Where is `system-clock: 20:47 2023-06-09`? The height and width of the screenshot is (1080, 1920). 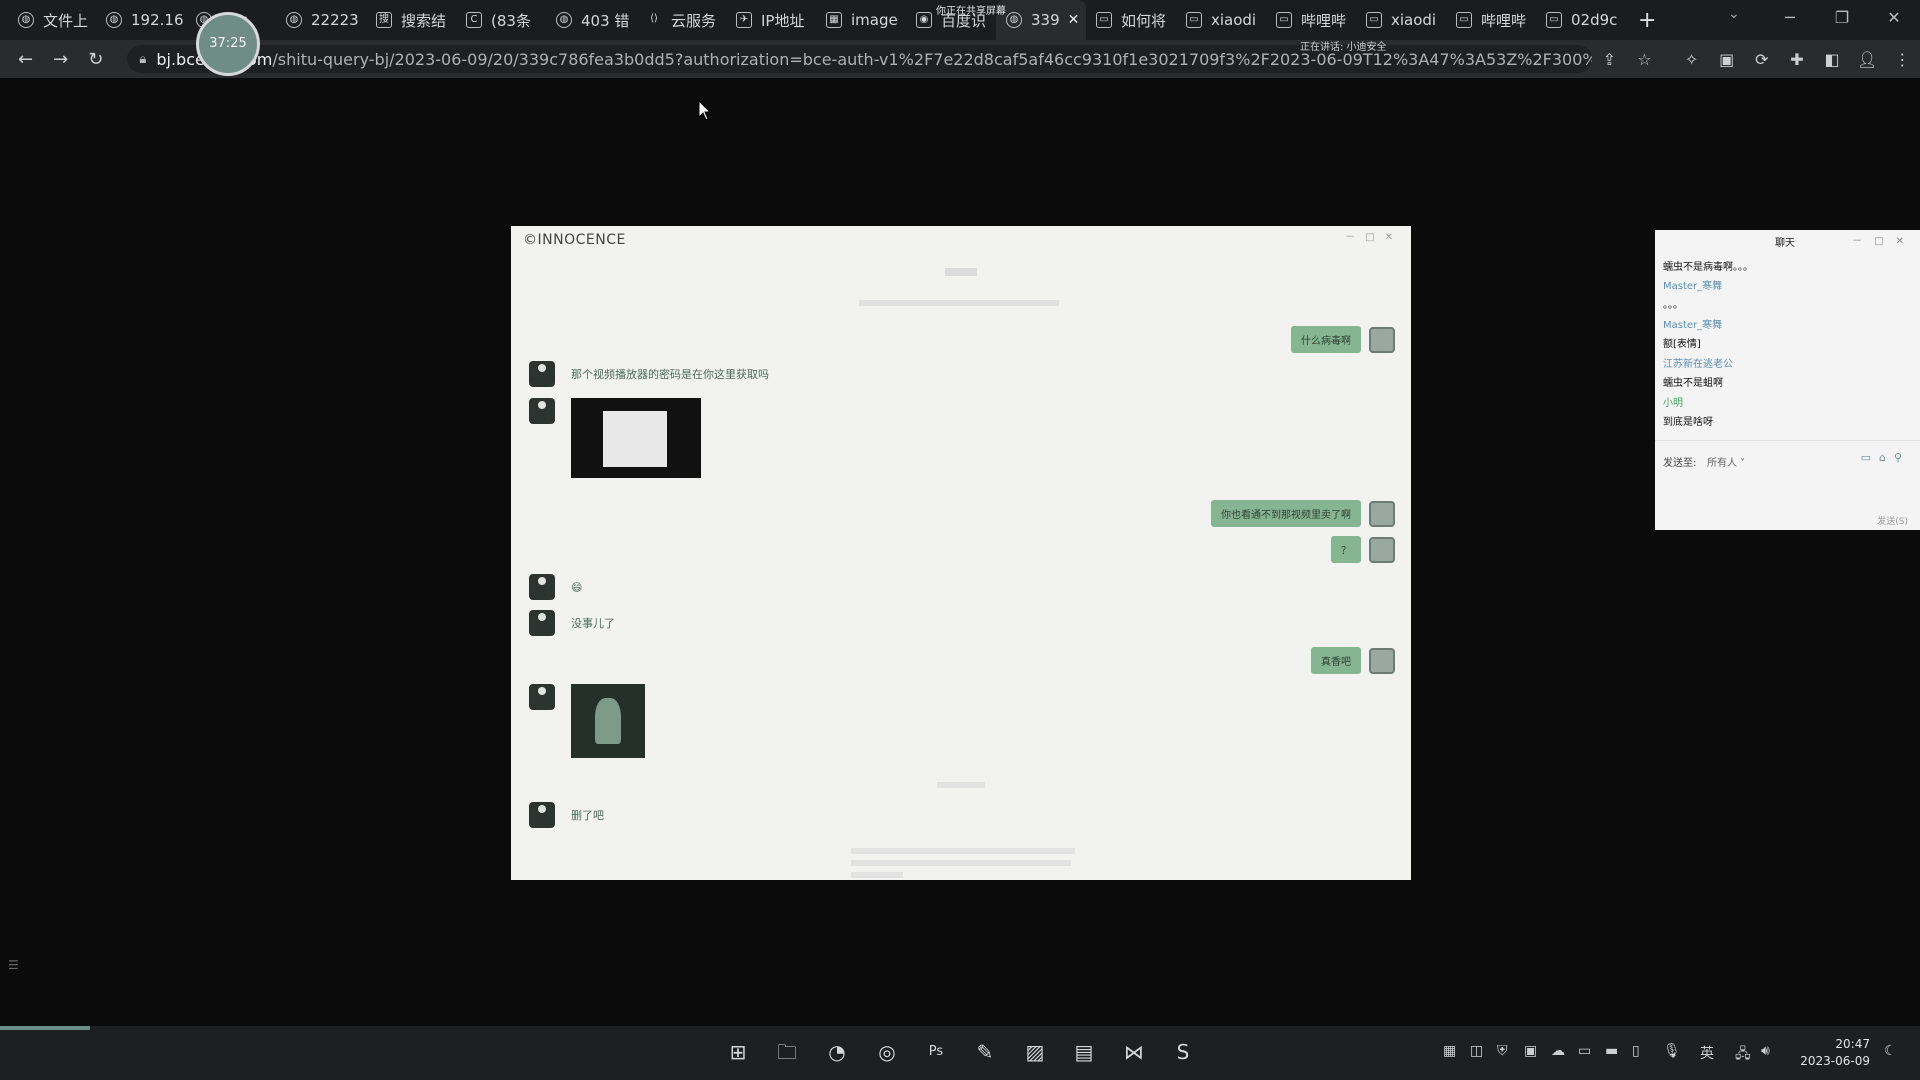
system-clock: 20:47 2023-06-09 is located at coordinates (1830, 1053).